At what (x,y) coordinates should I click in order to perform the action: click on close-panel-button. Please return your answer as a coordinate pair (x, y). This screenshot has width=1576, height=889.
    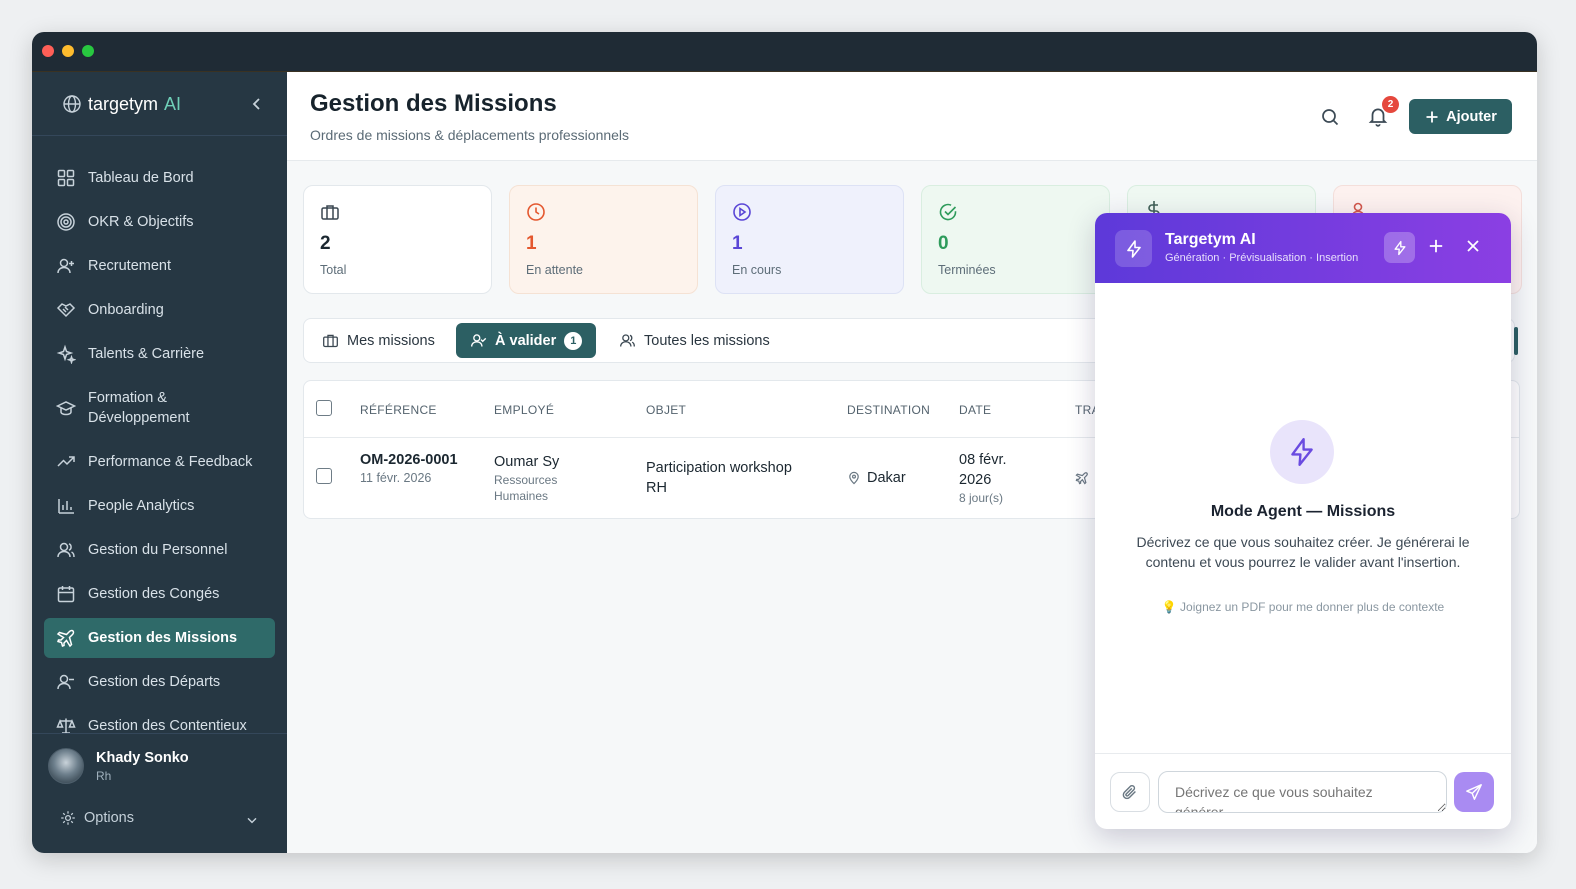
    Looking at the image, I should click on (1473, 248).